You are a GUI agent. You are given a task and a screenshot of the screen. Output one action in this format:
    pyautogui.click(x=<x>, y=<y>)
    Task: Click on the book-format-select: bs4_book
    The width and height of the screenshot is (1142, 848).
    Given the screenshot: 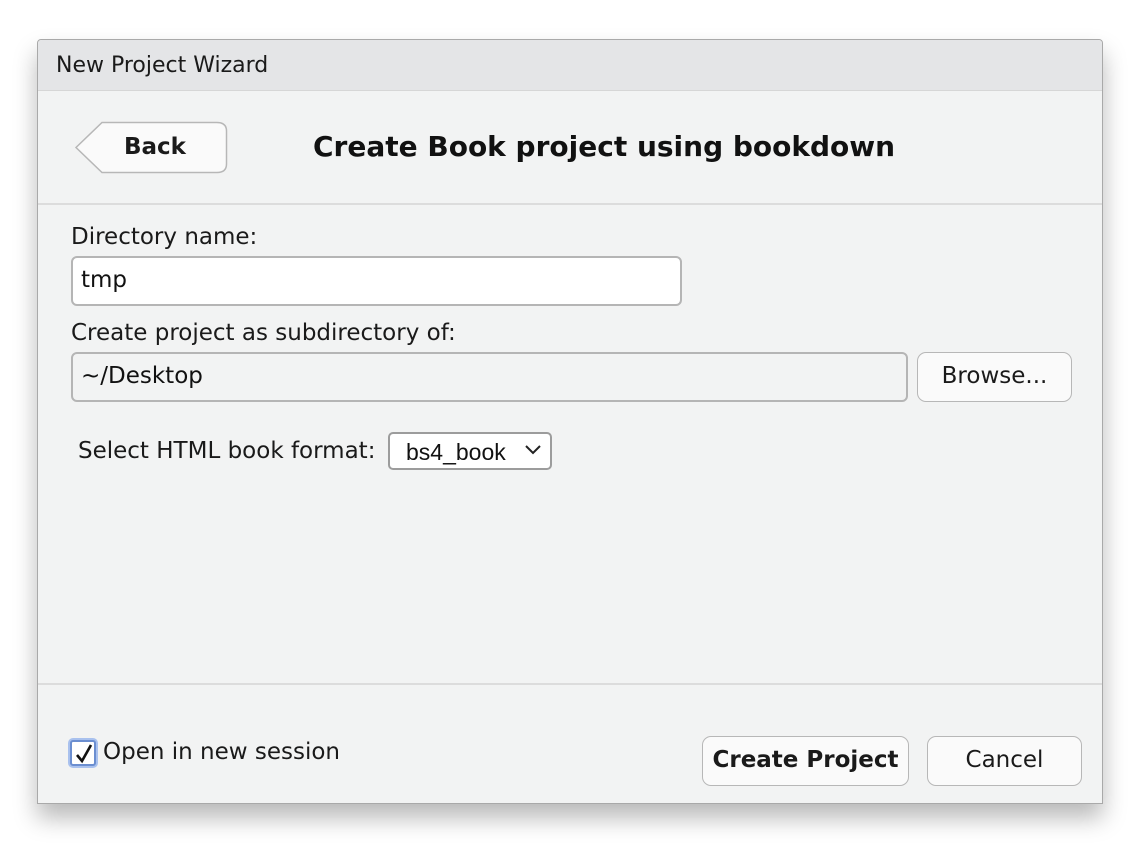 What is the action you would take?
    pyautogui.click(x=470, y=451)
    